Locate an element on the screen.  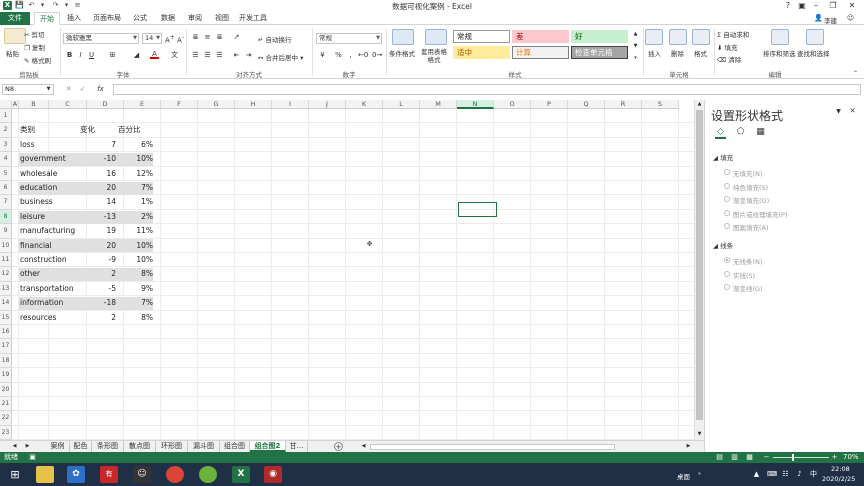
row-header: 13 is located at coordinates (6, 289).